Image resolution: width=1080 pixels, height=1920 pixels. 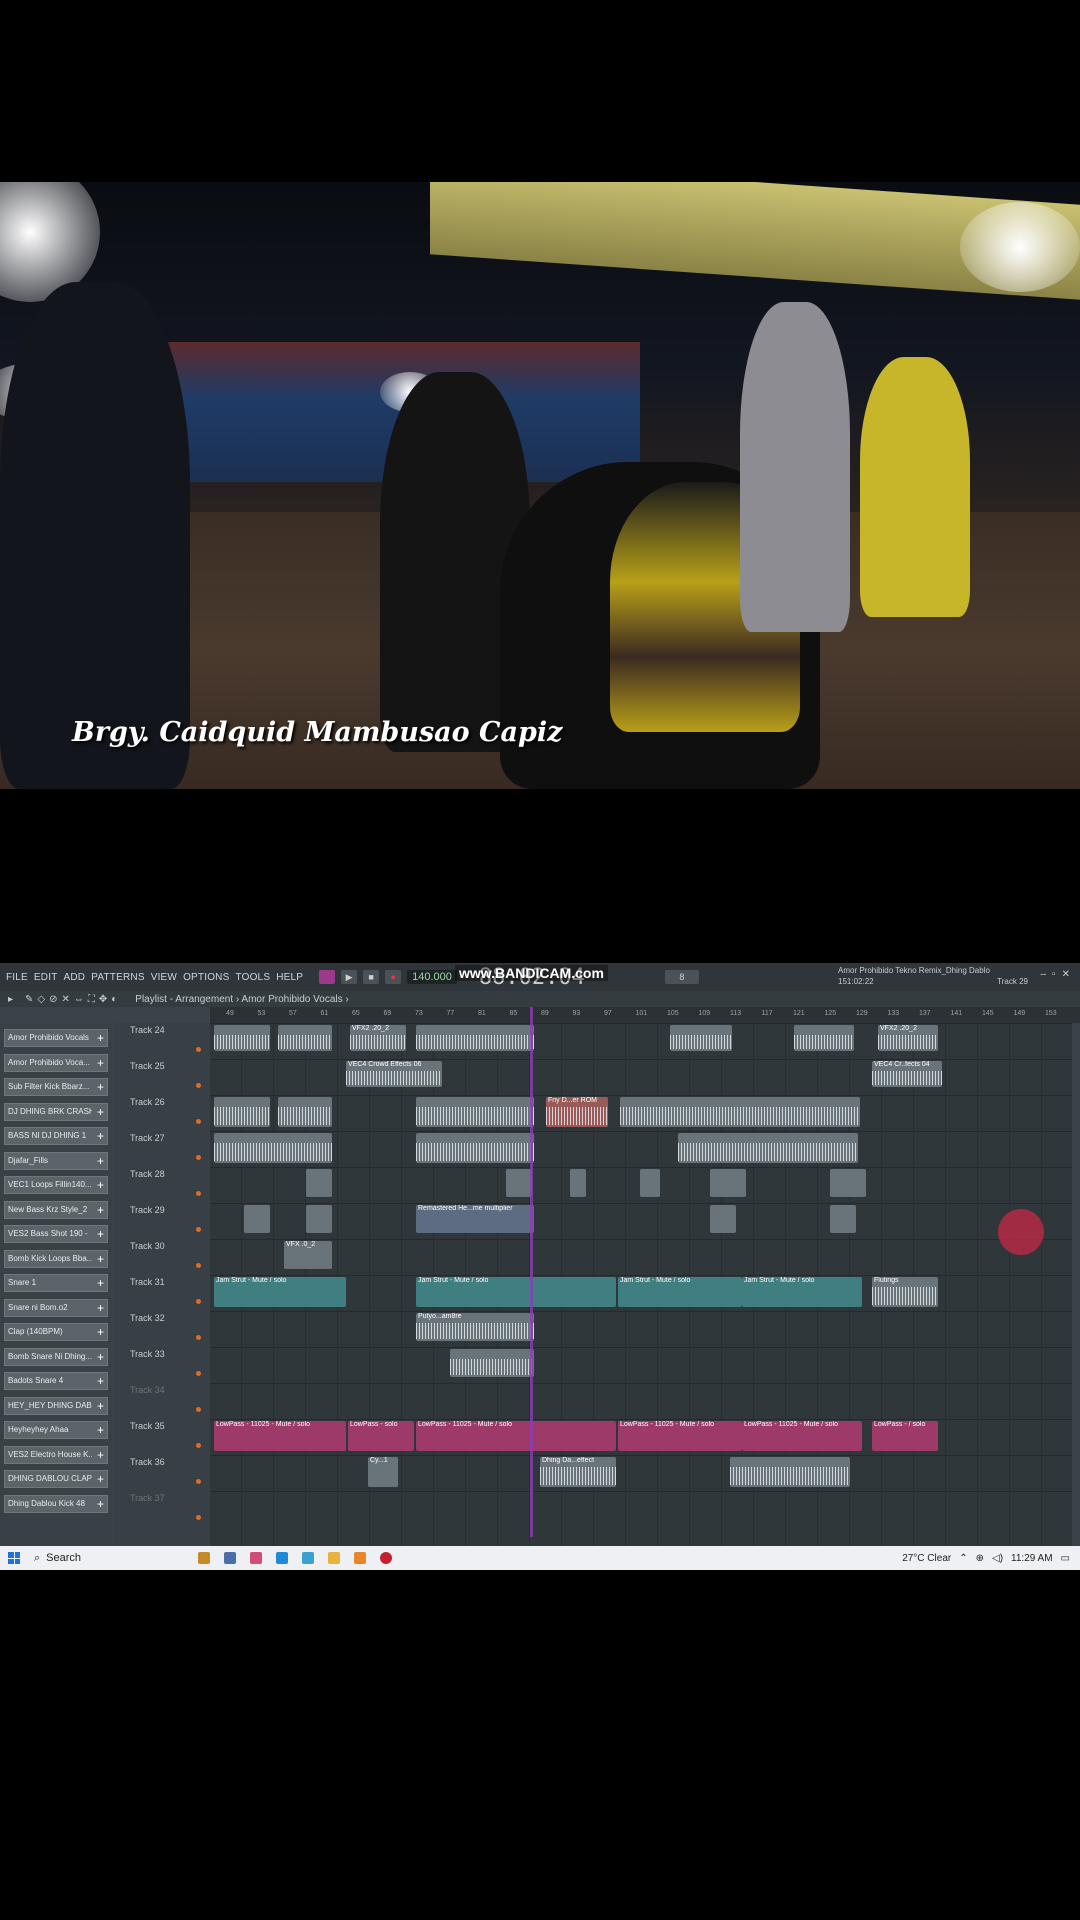 I want to click on audio-clip: Cy...1, so click(x=383, y=1472).